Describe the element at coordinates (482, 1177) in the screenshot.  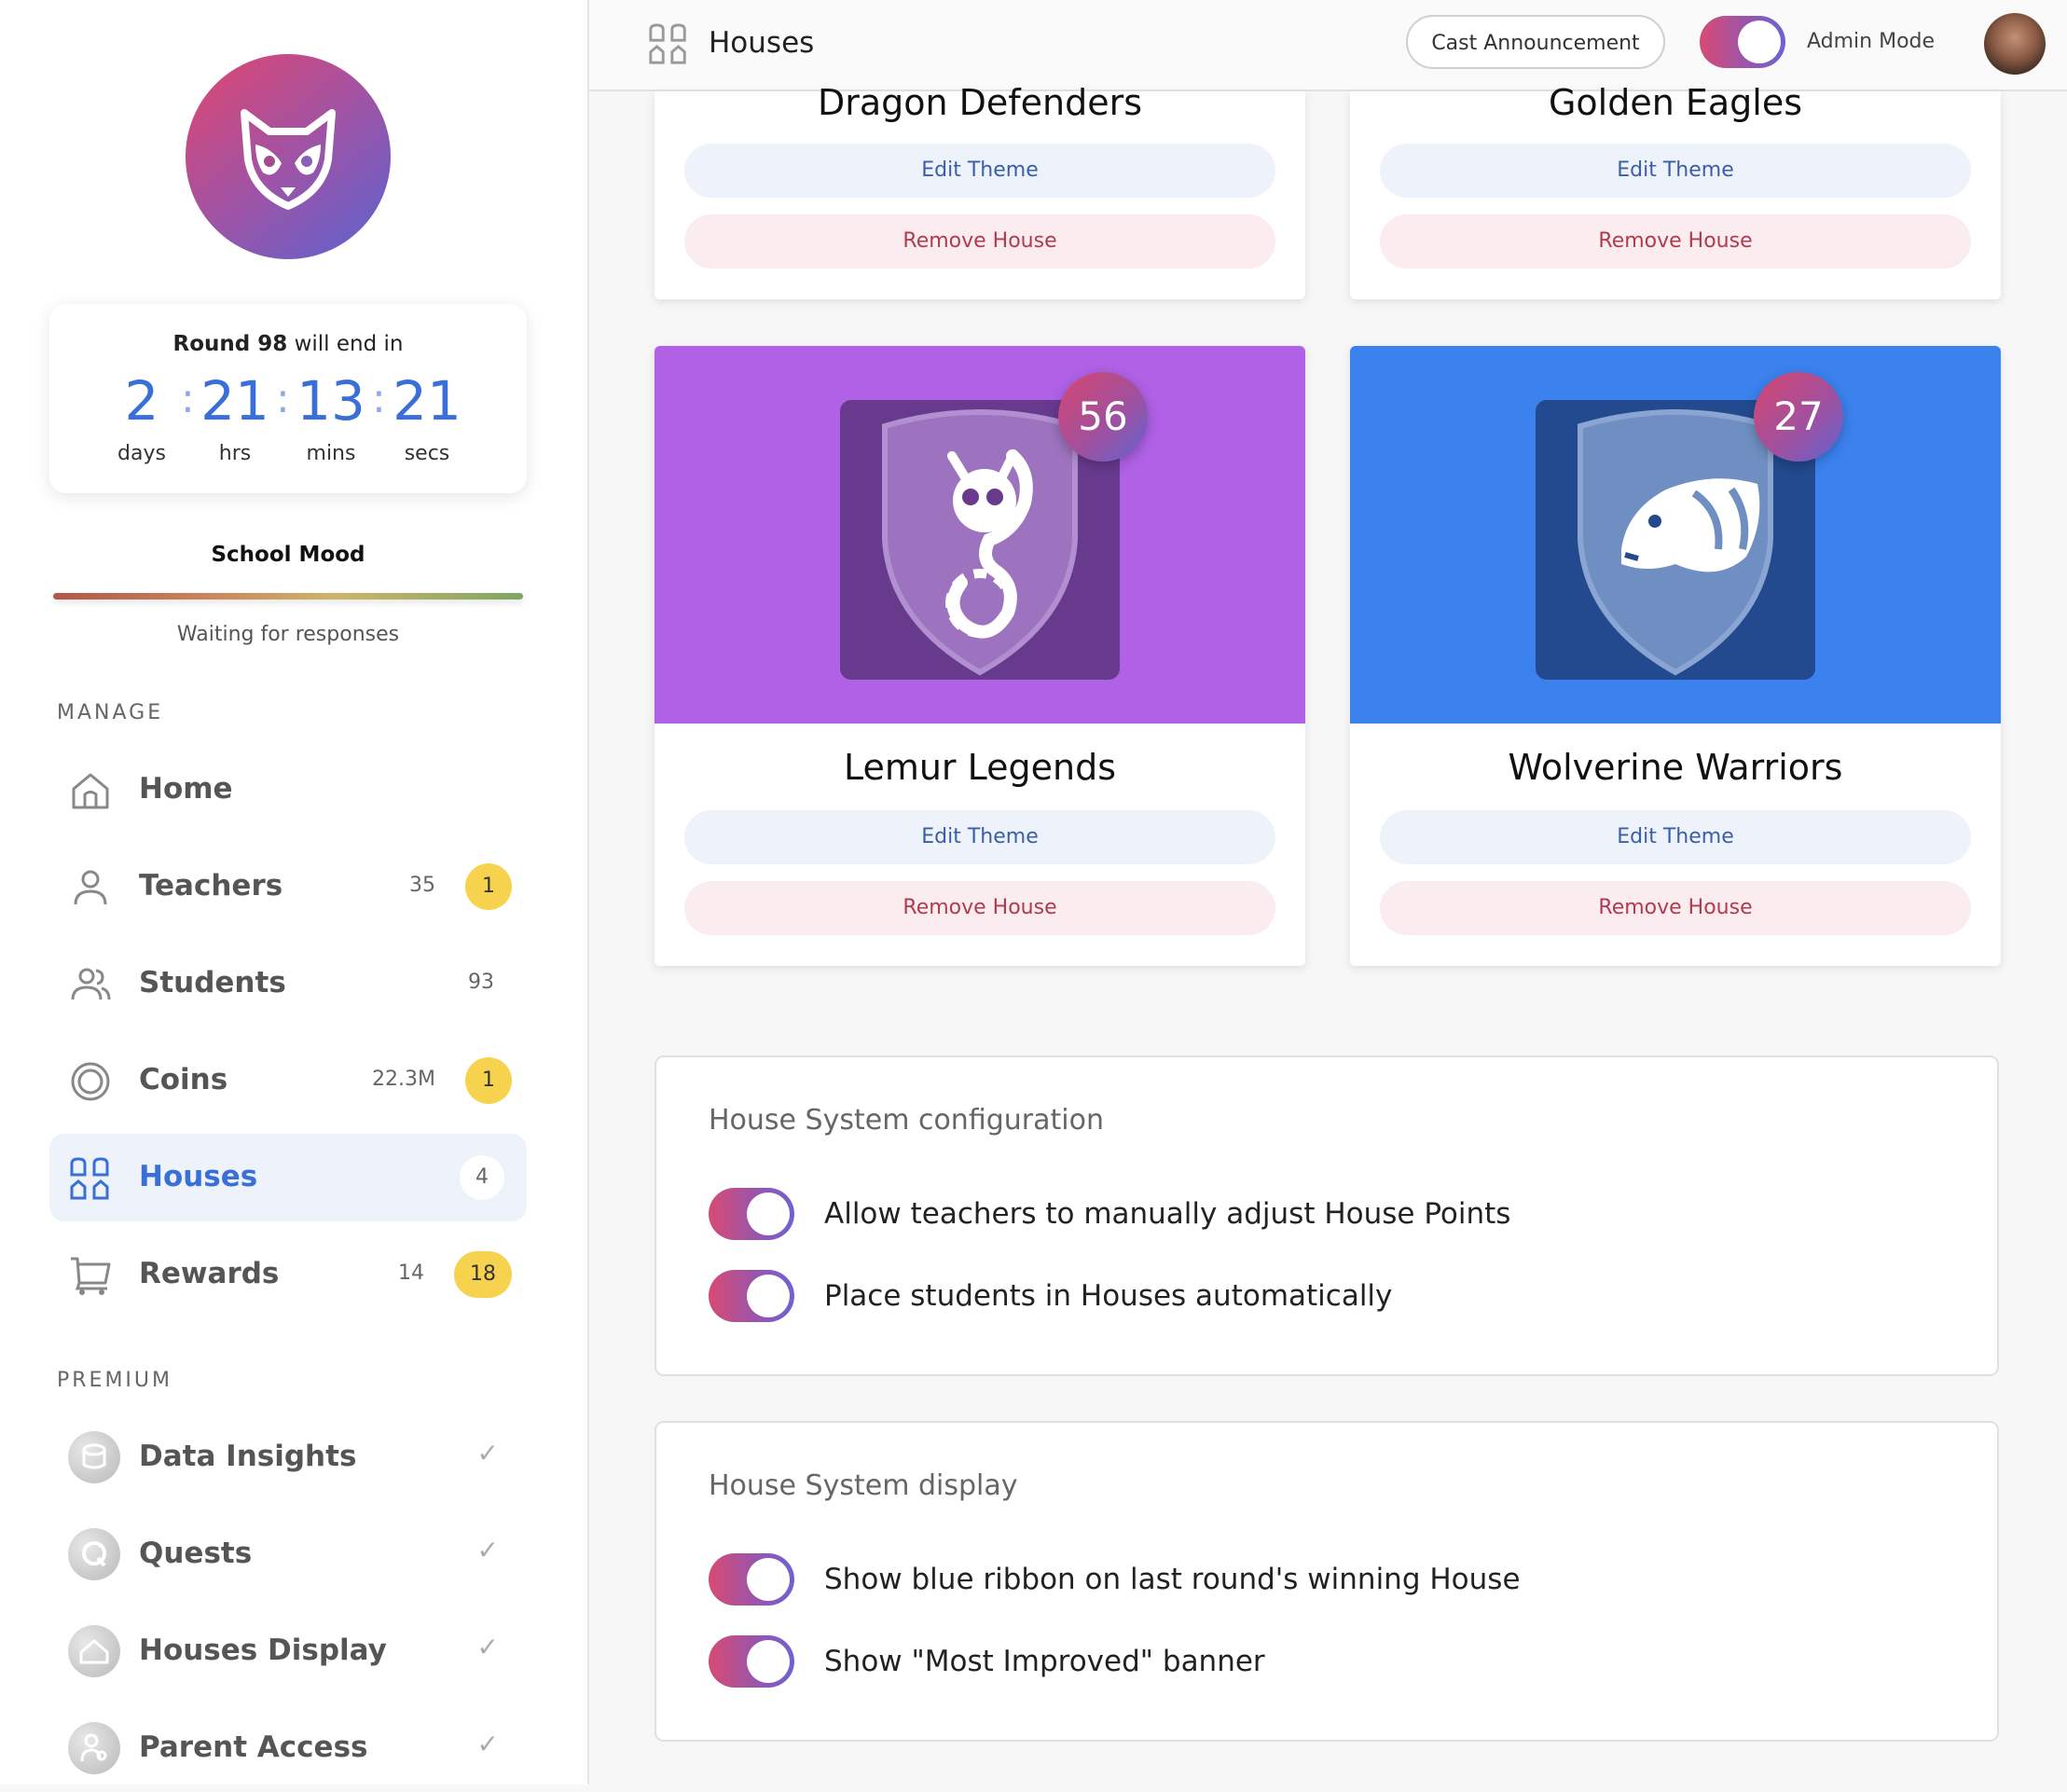
I see `houses-count-badge: 4` at that location.